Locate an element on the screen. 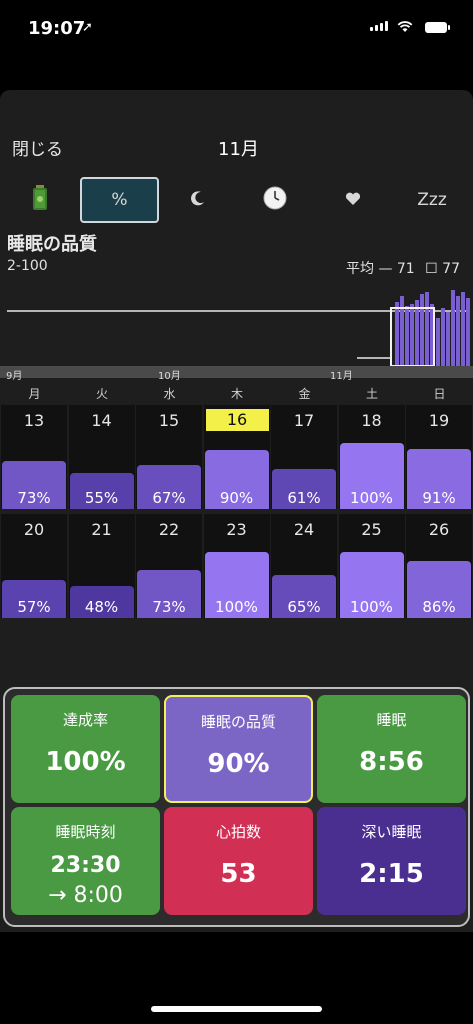  calendar-day: 17 61% is located at coordinates (304, 457).